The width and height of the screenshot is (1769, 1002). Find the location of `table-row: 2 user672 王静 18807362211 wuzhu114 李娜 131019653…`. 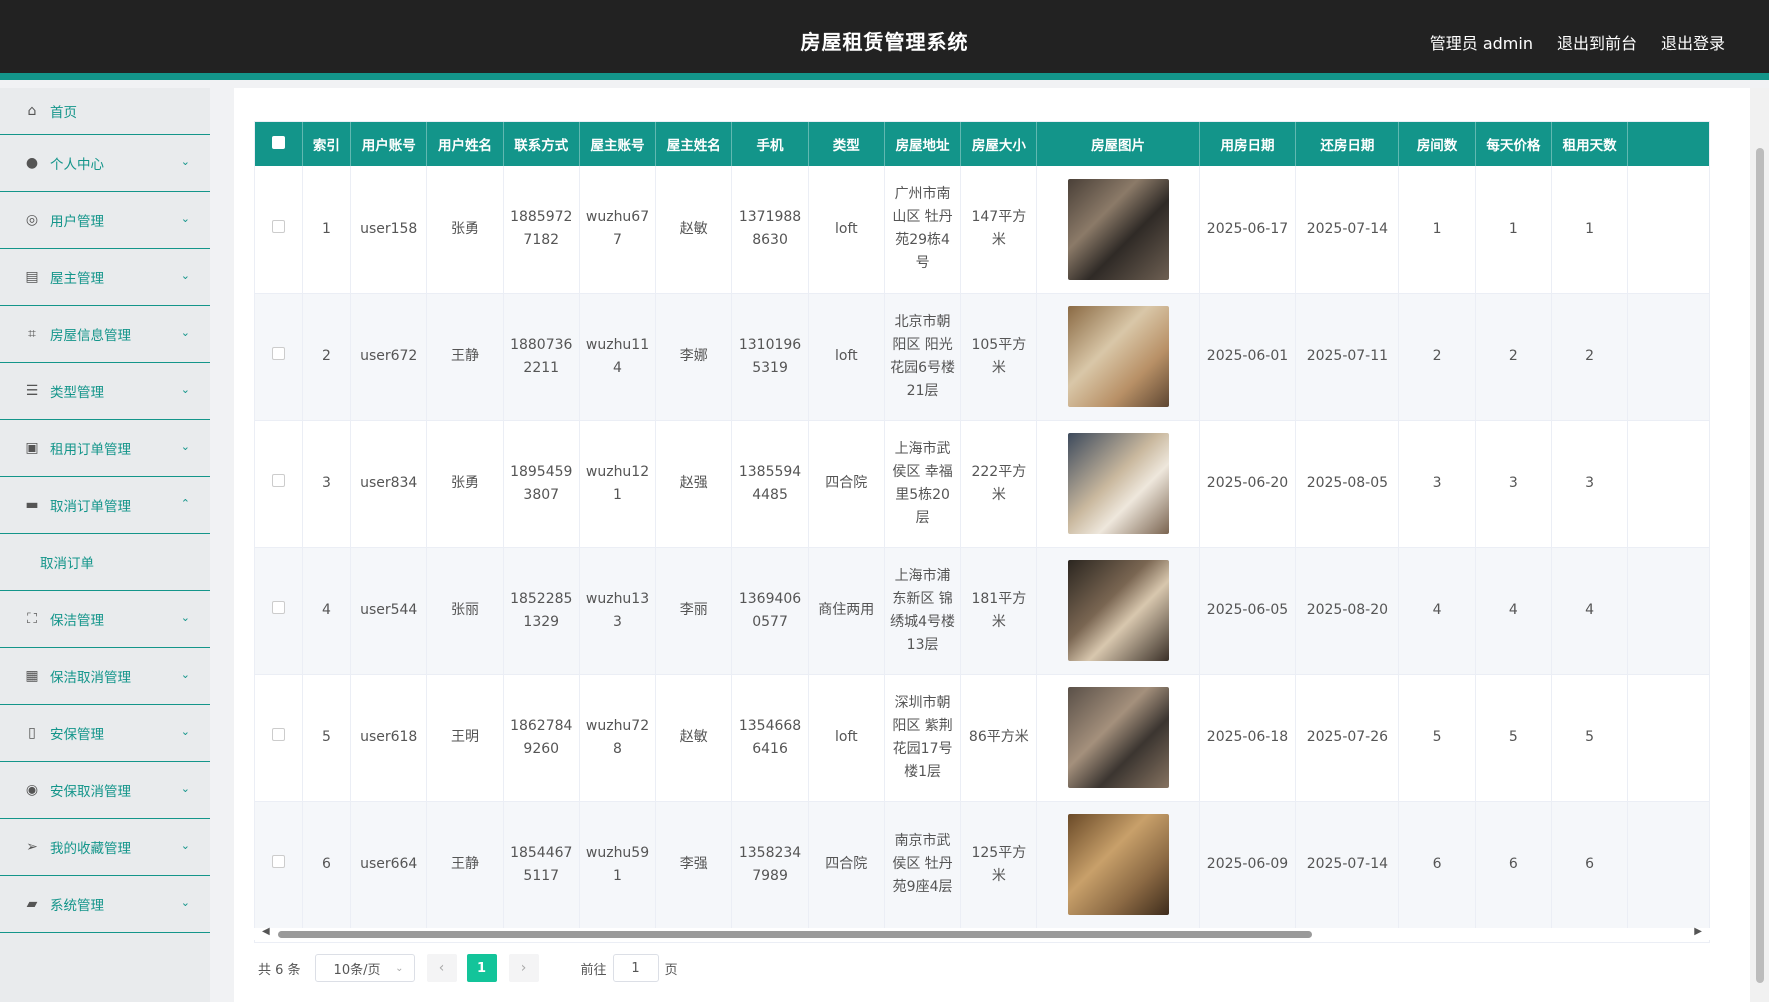

table-row: 2 user672 王静 18807362211 wuzhu114 李娜 131019653… is located at coordinates (982, 357).